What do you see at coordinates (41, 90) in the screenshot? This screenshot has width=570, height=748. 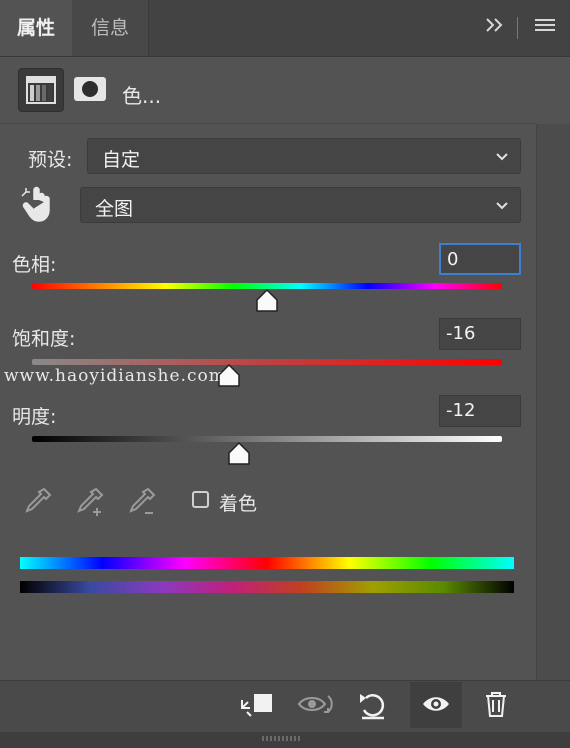 I see `adjustment-layer-icon` at bounding box center [41, 90].